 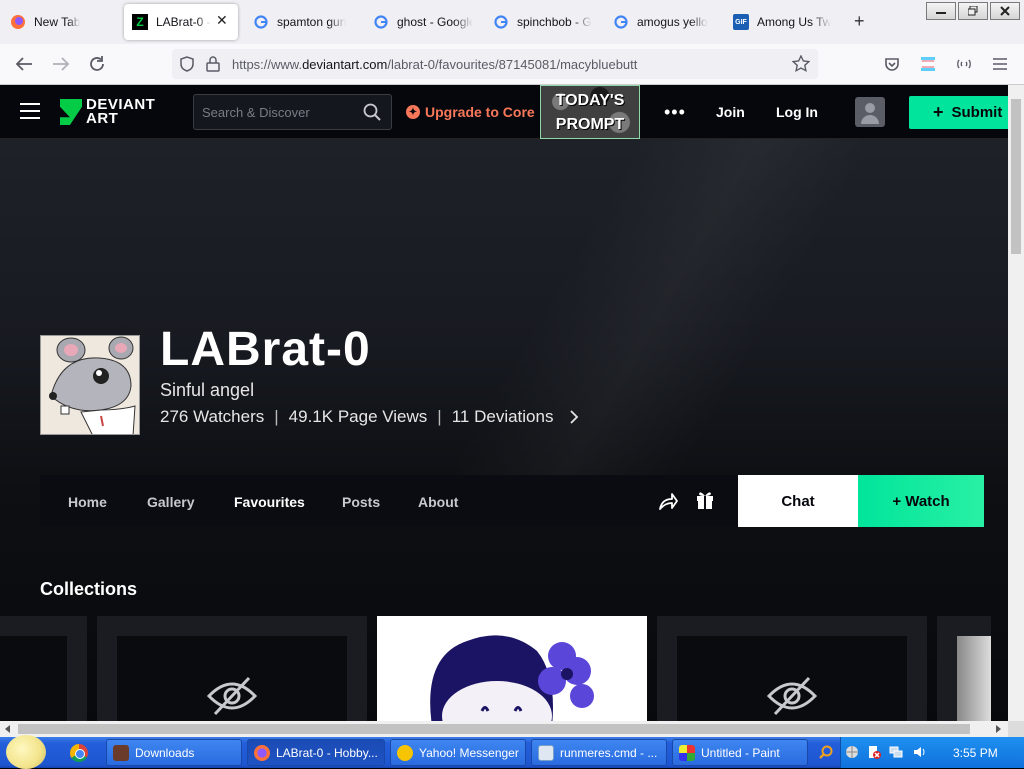 I want to click on taskbar-item-yahoo: Yahoo! Messenger, so click(x=458, y=752).